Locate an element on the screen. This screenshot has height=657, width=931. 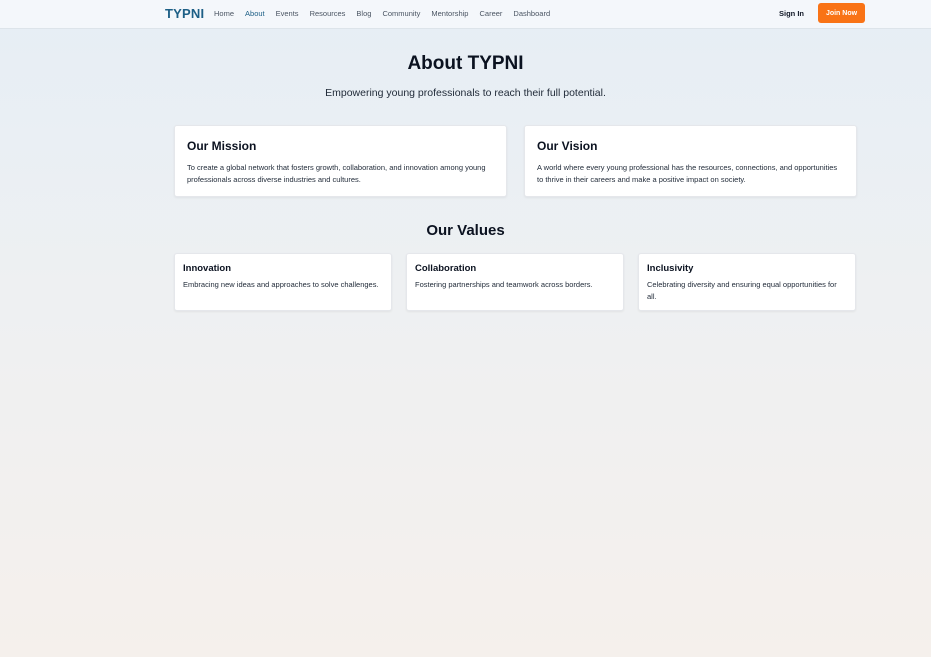
value-title: Innovation is located at coordinates (207, 268).